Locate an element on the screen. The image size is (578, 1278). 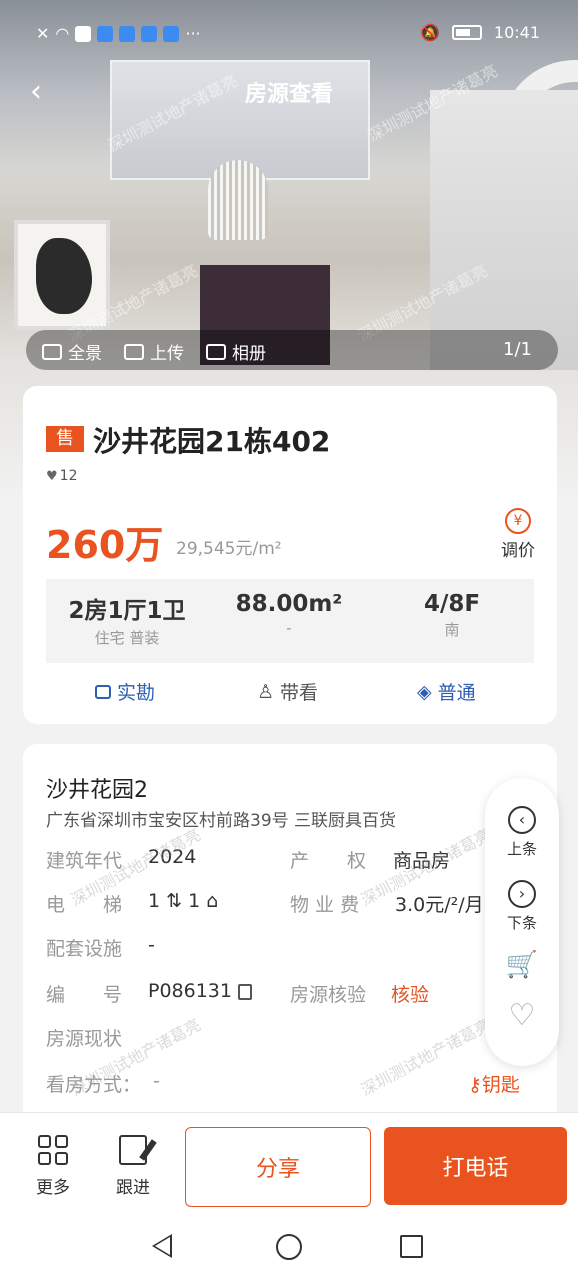
next-listing-button: › 下条 is located at coordinates (522, 906).